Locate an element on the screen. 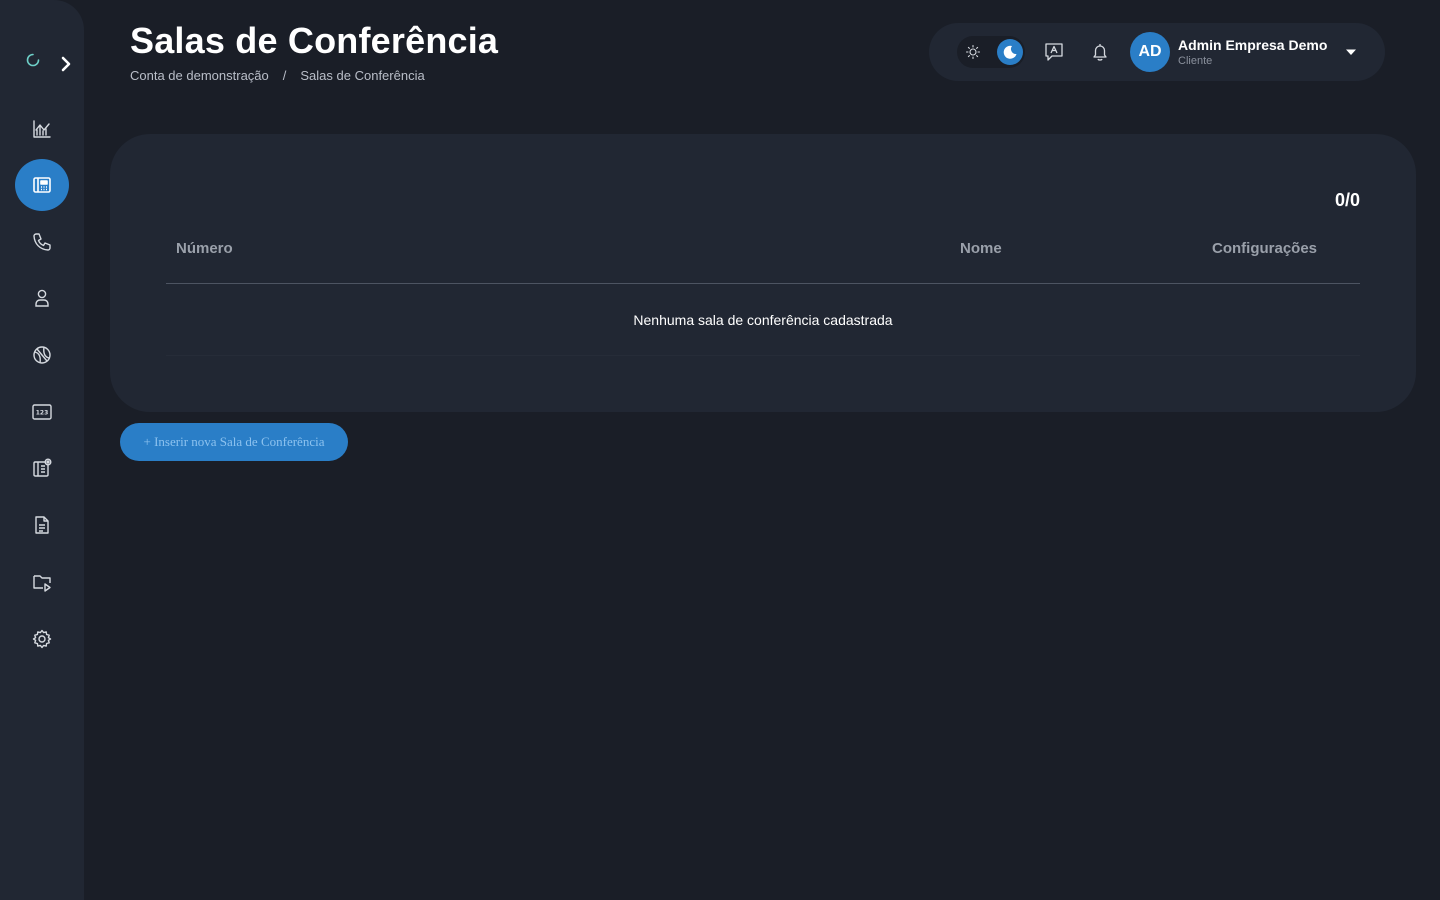 The width and height of the screenshot is (1440, 900). svg-text: 123 is located at coordinates (42, 413).